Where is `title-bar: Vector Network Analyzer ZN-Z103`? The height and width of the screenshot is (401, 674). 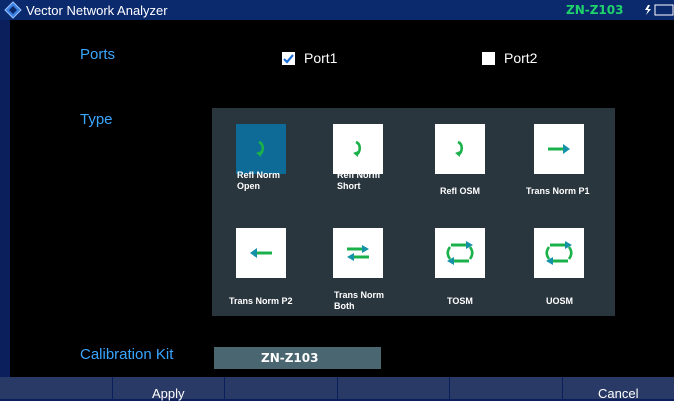
title-bar: Vector Network Analyzer ZN-Z103 is located at coordinates (337, 10).